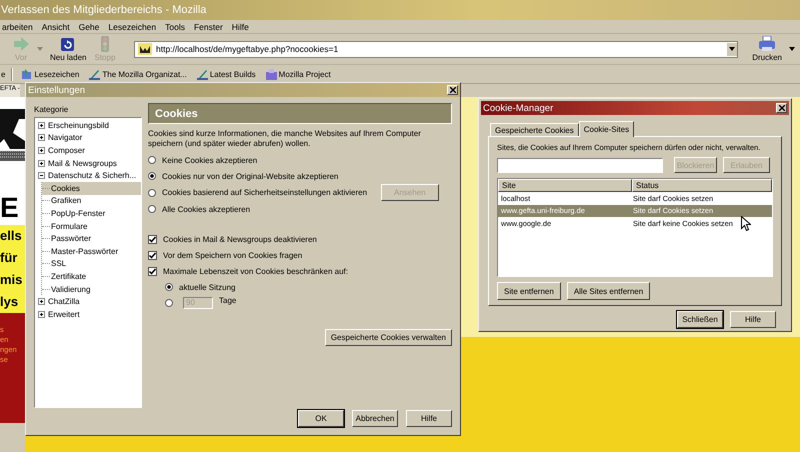 The height and width of the screenshot is (452, 800). I want to click on option-label: Vor dem Speichern von Cookies fragen, so click(232, 255).